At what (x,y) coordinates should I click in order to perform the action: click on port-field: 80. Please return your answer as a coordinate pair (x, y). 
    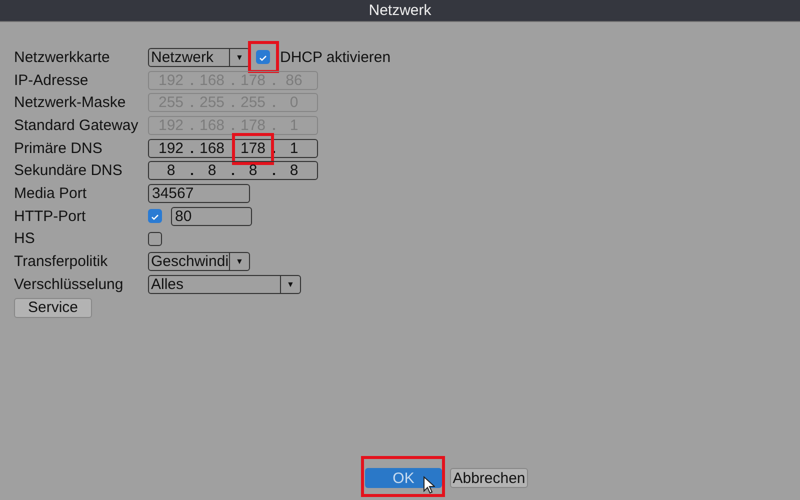
    Looking at the image, I should click on (211, 216).